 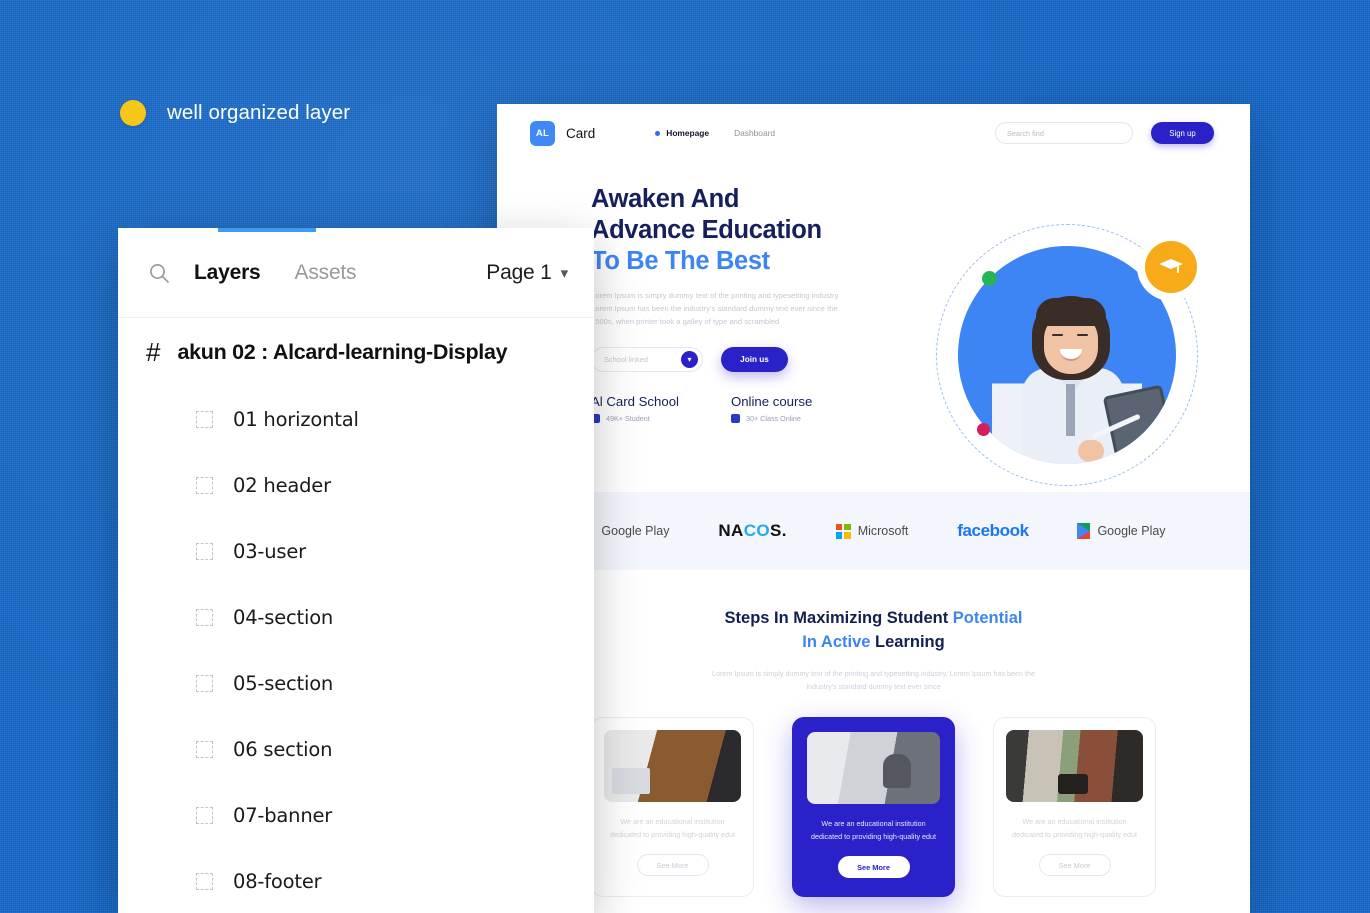 What do you see at coordinates (342, 351) in the screenshot?
I see `layer-group-name: akun 02 : Alcard-learning-Display` at bounding box center [342, 351].